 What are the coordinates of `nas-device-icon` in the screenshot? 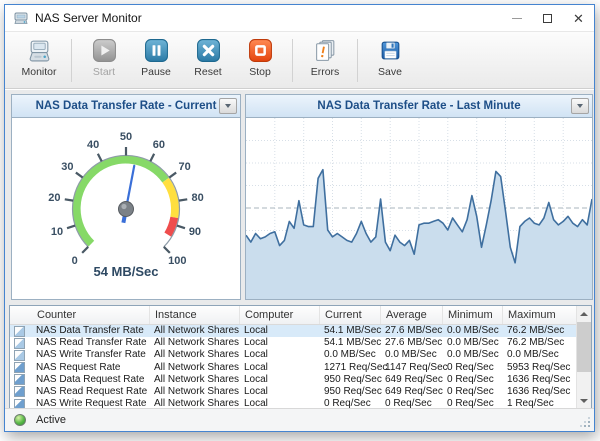 It's located at (21, 18).